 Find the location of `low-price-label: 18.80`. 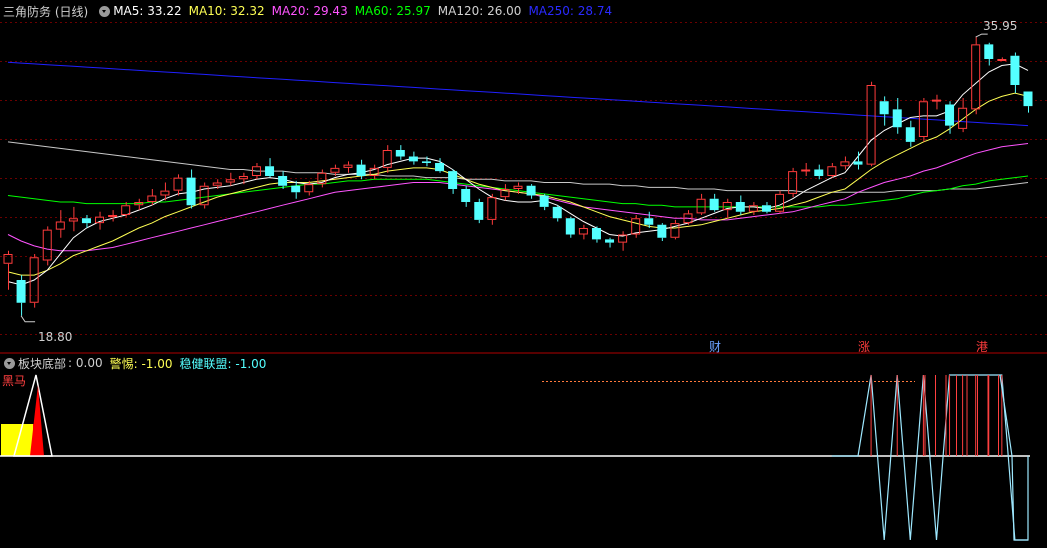

low-price-label: 18.80 is located at coordinates (55, 337).